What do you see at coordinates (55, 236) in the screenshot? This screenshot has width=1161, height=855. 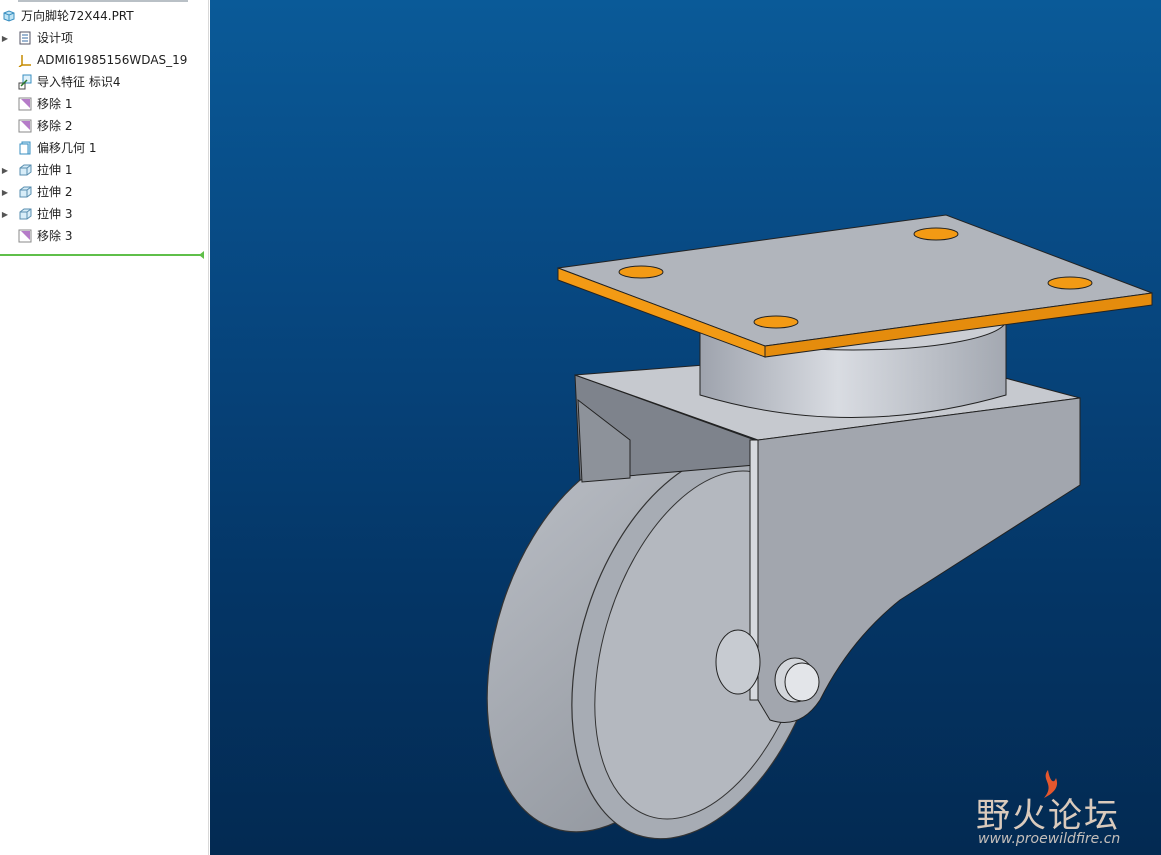 I see `tree-item-label: 移除 3` at bounding box center [55, 236].